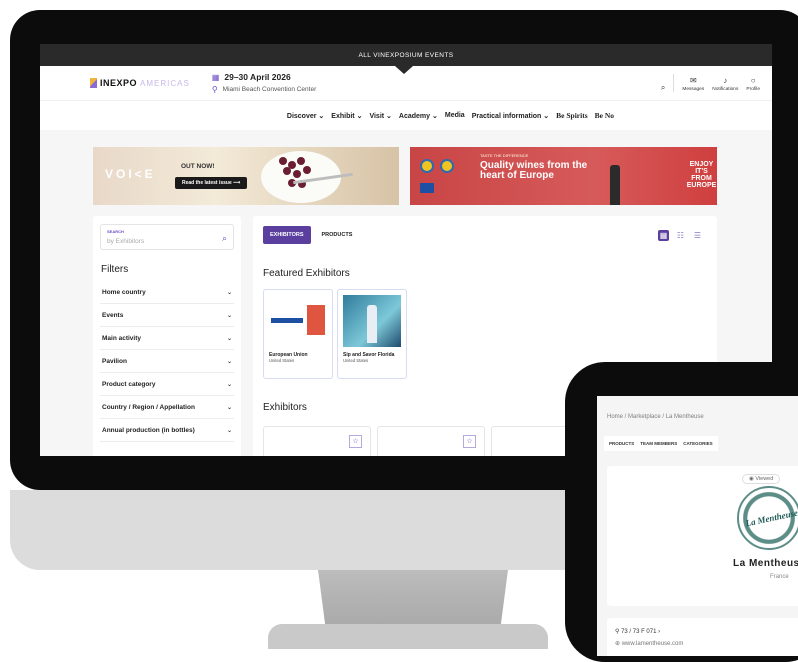 The width and height of the screenshot is (798, 662). What do you see at coordinates (674, 83) in the screenshot?
I see `header-divider` at bounding box center [674, 83].